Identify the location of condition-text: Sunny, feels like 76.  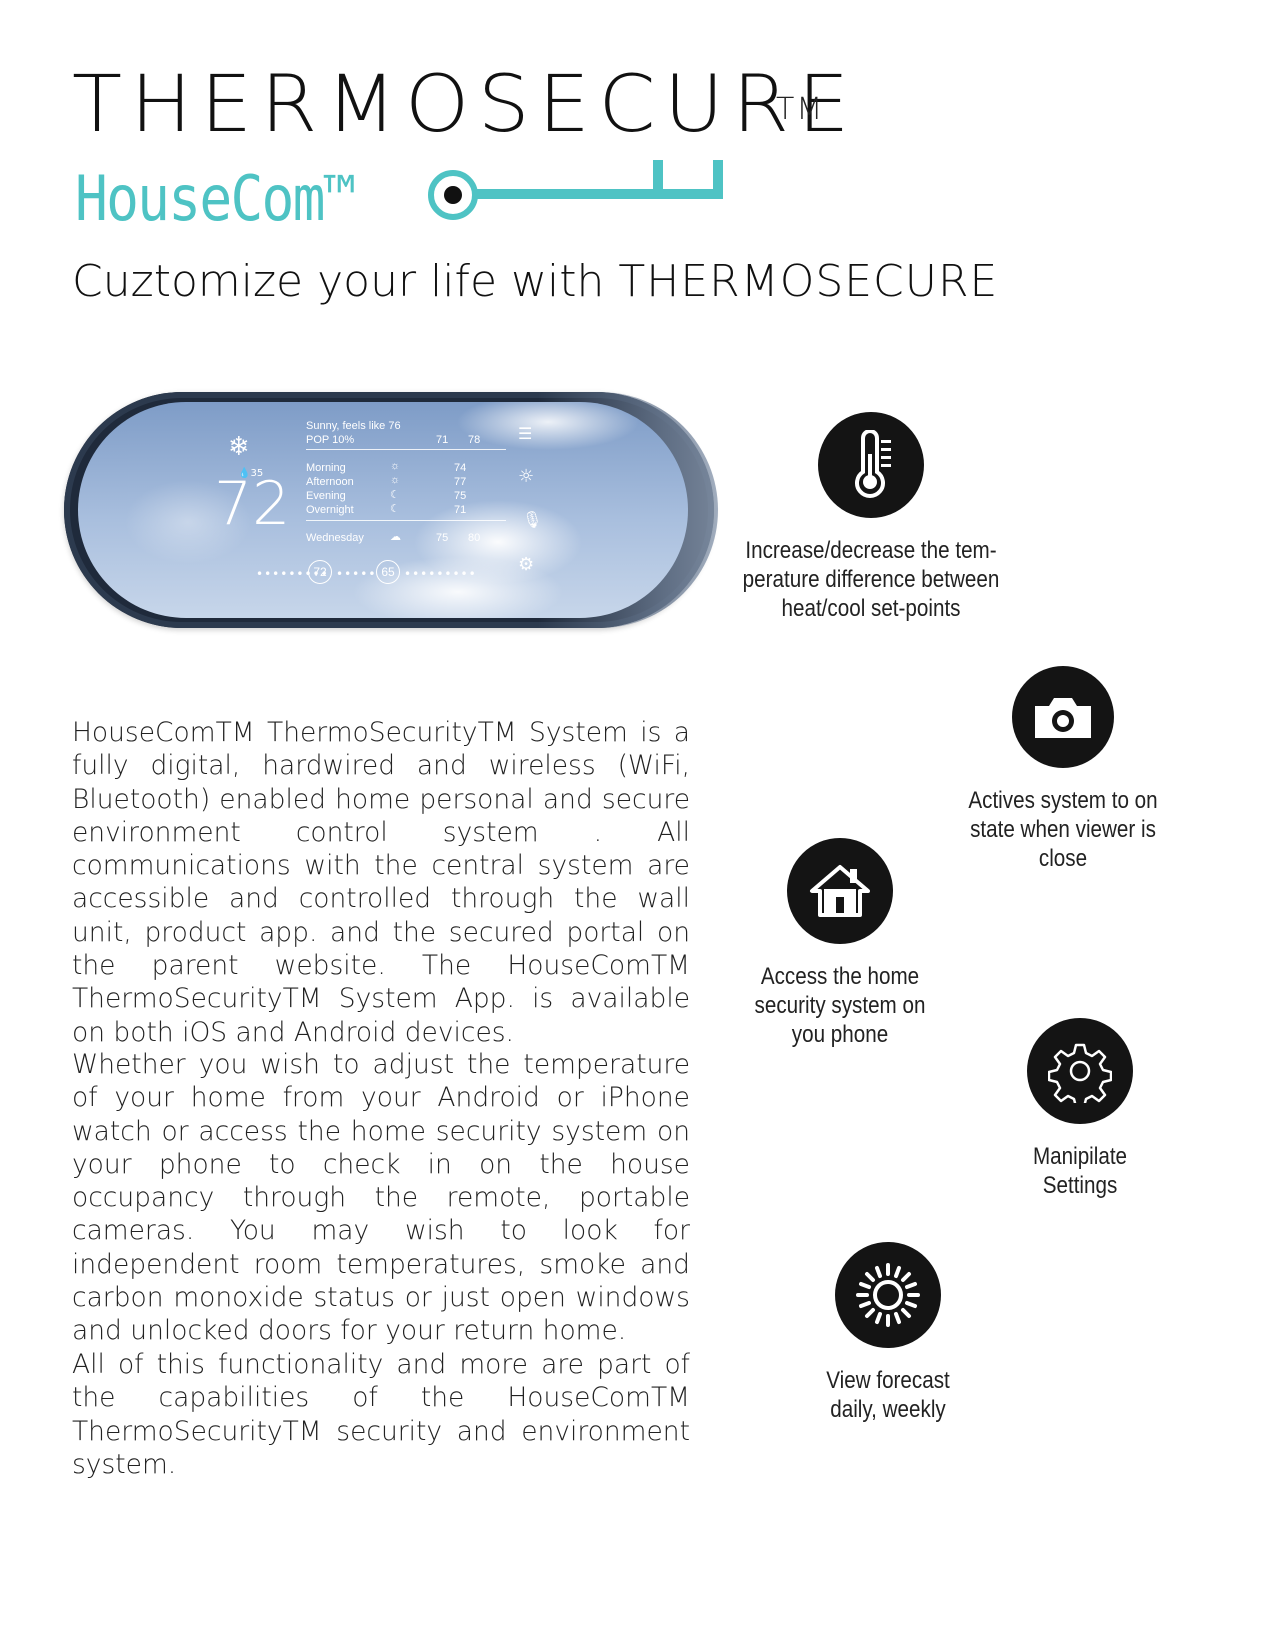
(353, 426).